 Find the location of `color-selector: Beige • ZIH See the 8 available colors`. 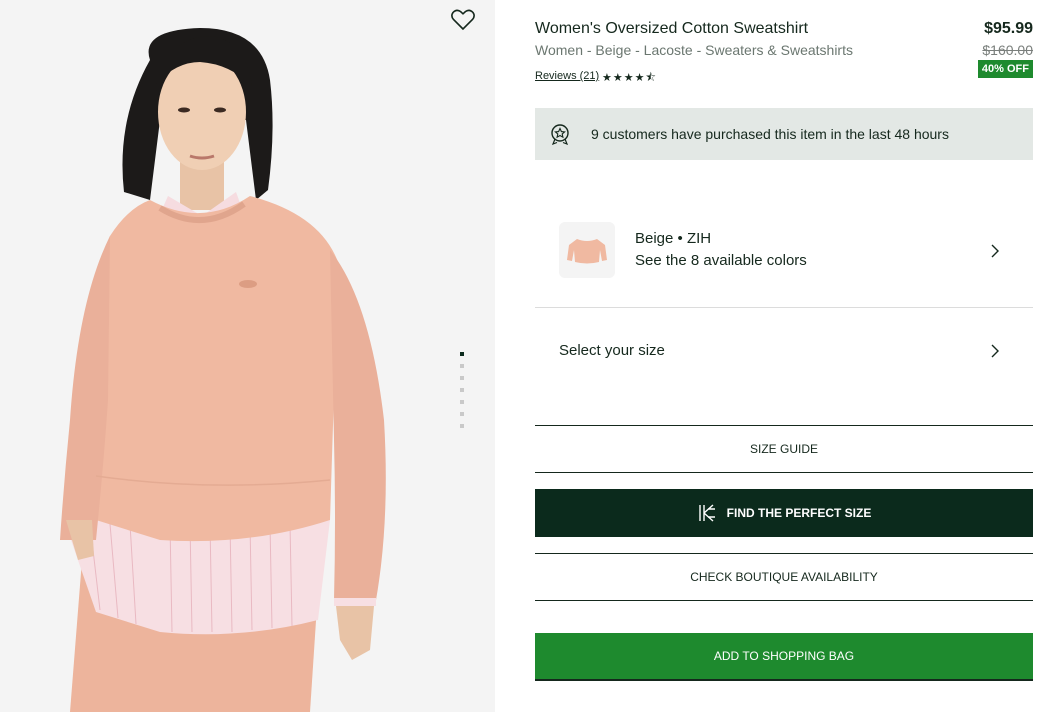

color-selector: Beige • ZIH See the 8 available colors is located at coordinates (784, 252).